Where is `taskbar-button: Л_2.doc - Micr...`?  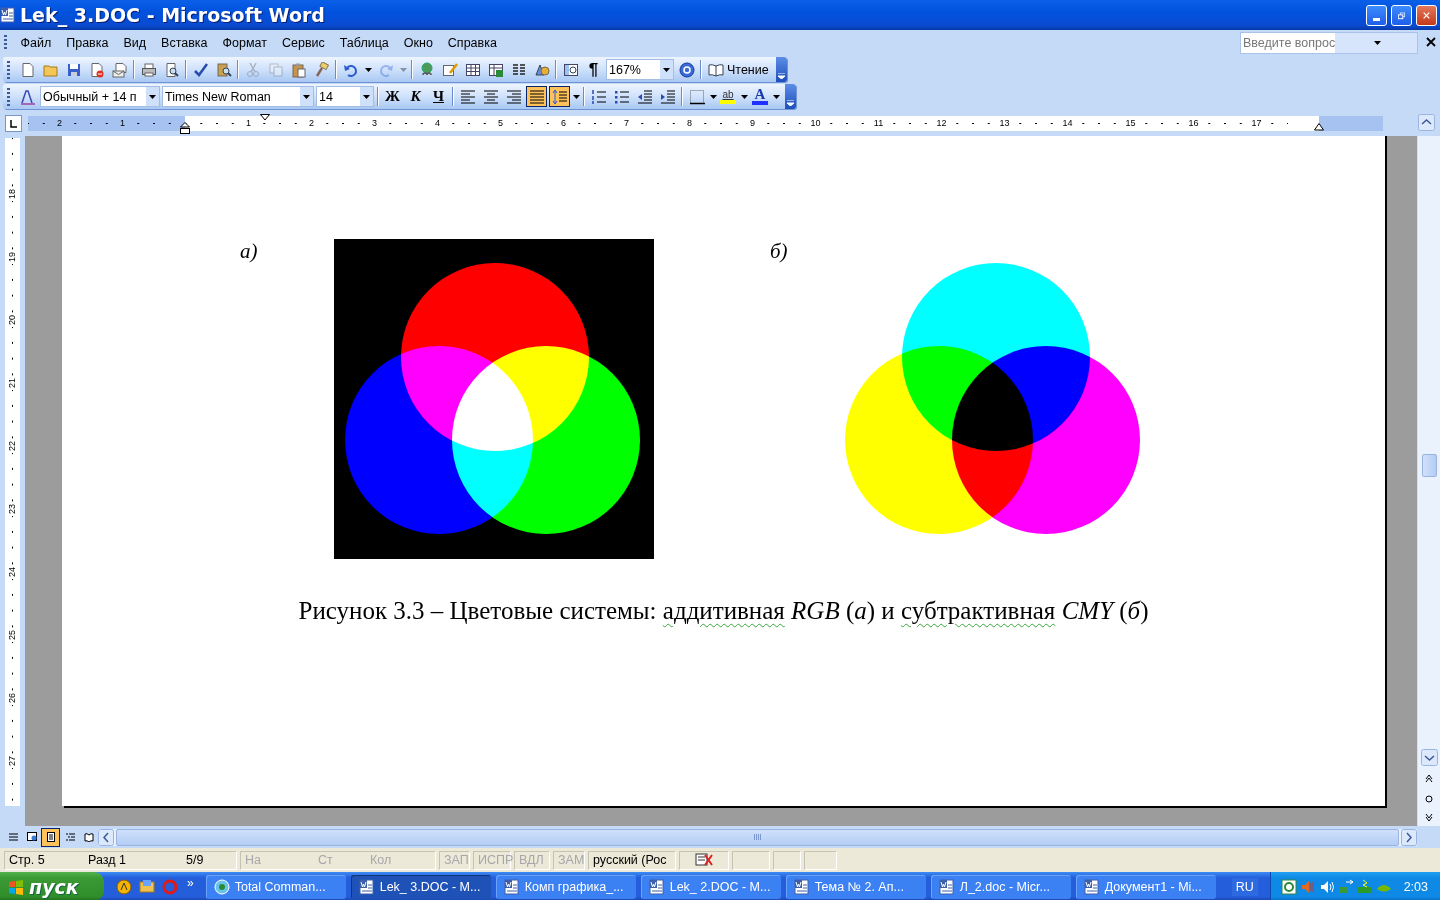 taskbar-button: Л_2.doc - Micr... is located at coordinates (1000, 886).